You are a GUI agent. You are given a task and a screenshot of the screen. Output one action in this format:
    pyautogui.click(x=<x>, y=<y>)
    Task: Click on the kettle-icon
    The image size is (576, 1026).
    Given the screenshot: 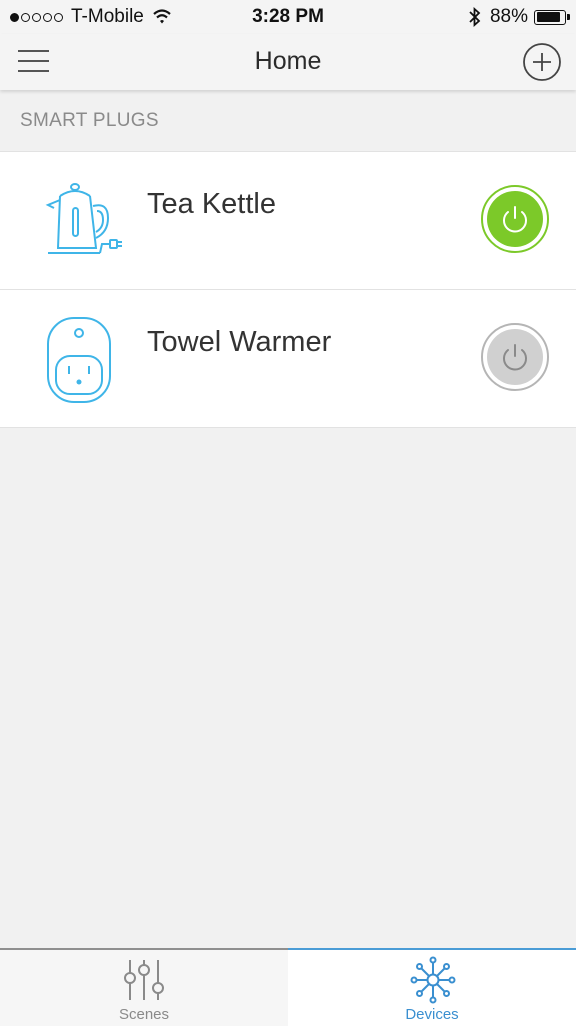 What is the action you would take?
    pyautogui.click(x=85, y=225)
    